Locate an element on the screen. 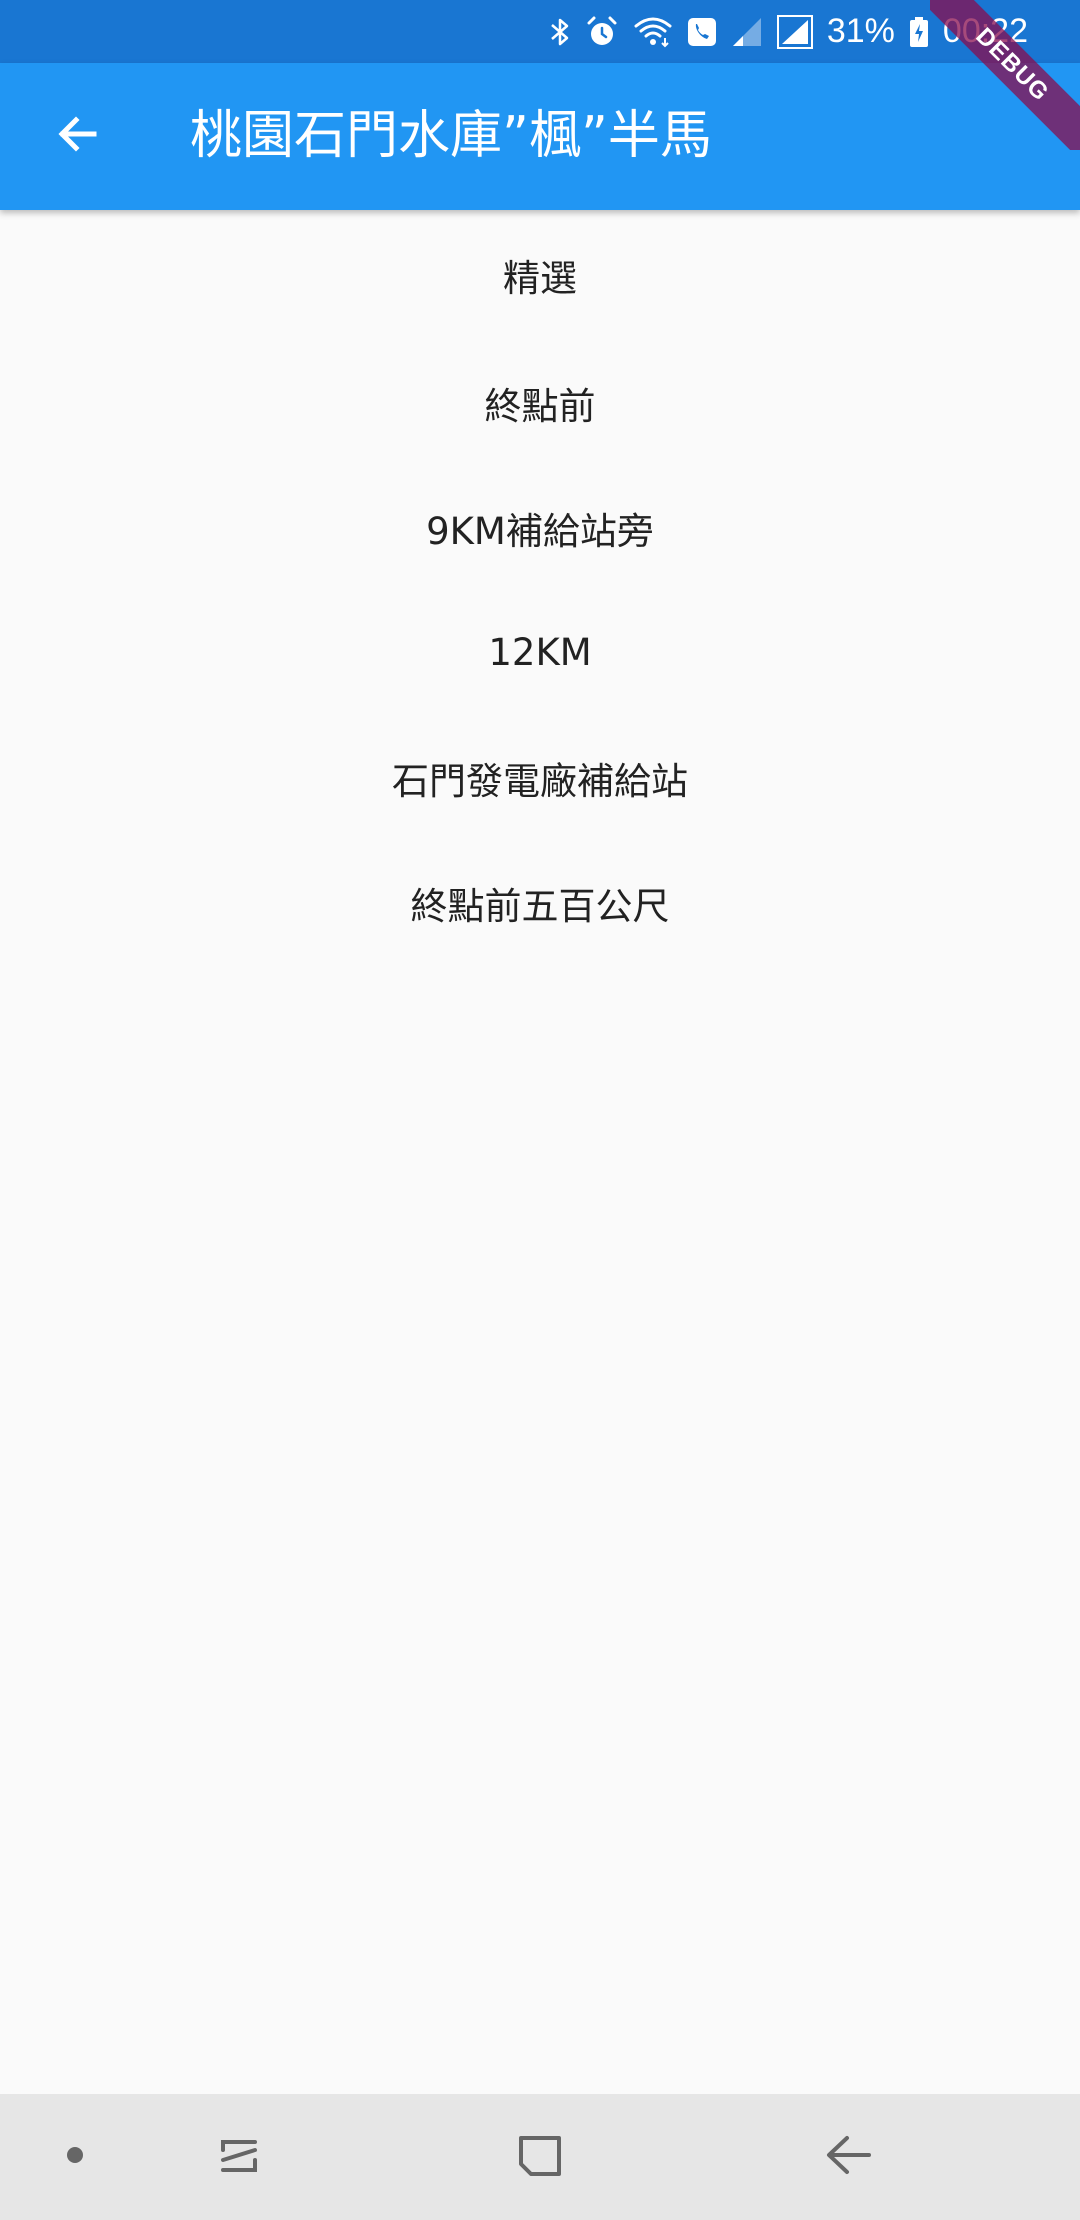  alarm-icon is located at coordinates (602, 32).